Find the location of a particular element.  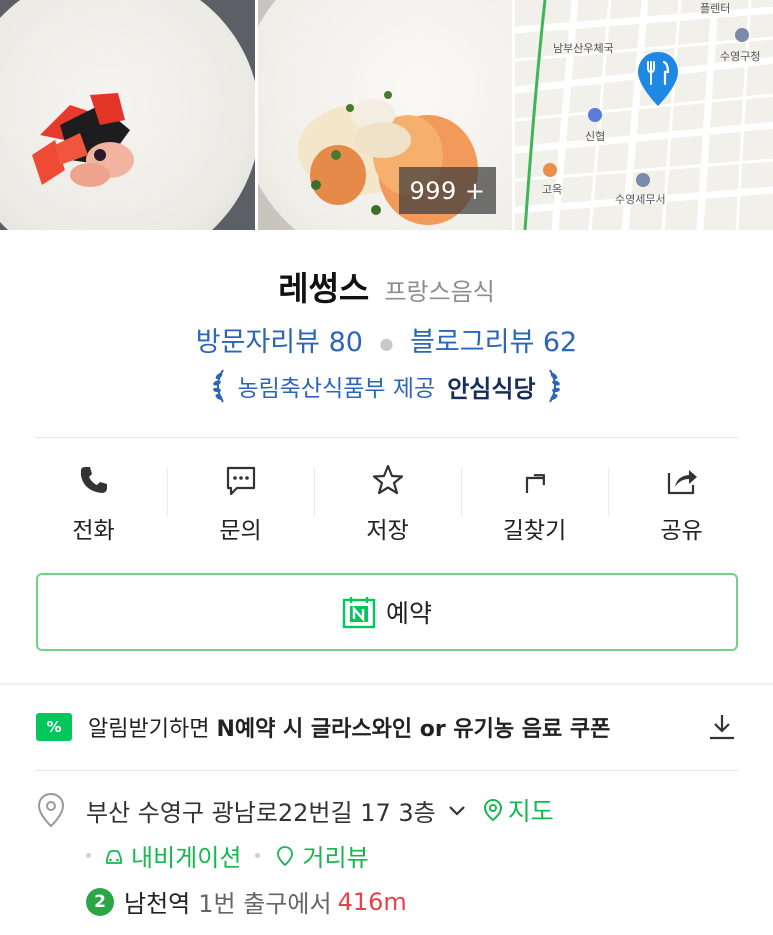

save-label: 저장 is located at coordinates (387, 531).